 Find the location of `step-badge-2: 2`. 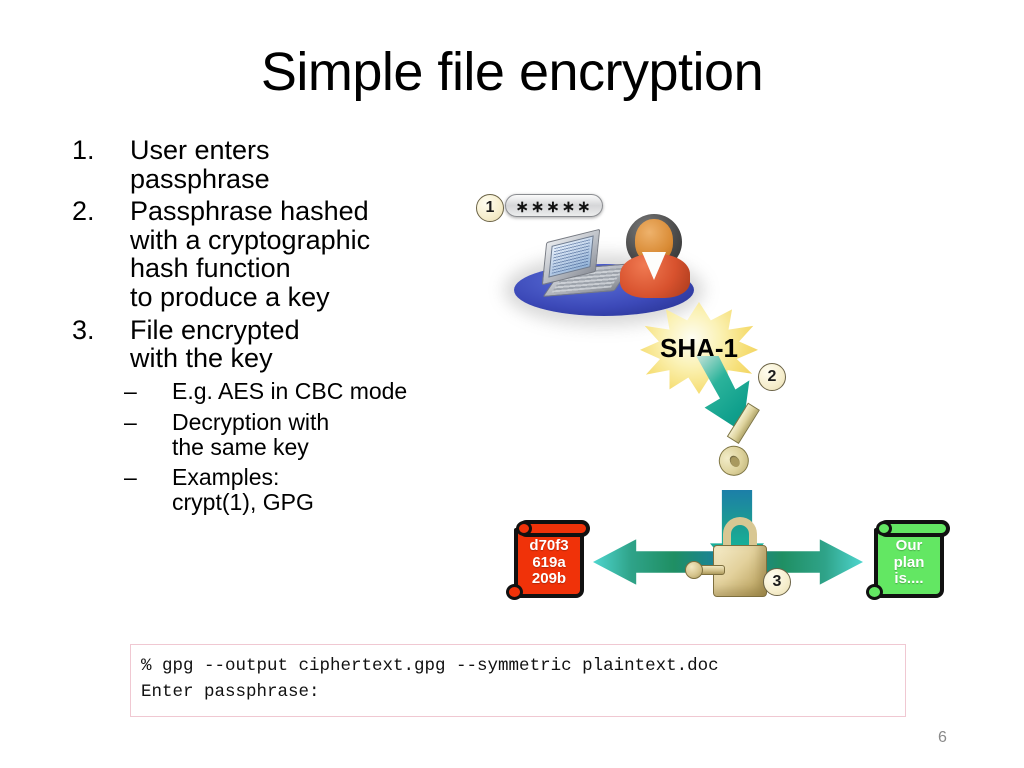

step-badge-2: 2 is located at coordinates (772, 377).